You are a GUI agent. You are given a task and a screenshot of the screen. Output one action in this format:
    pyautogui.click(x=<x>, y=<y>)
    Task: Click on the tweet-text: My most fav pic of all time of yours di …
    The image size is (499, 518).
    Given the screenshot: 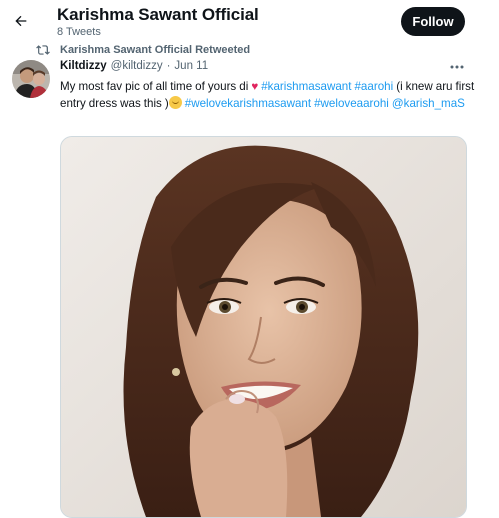 What is the action you would take?
    pyautogui.click(x=267, y=95)
    